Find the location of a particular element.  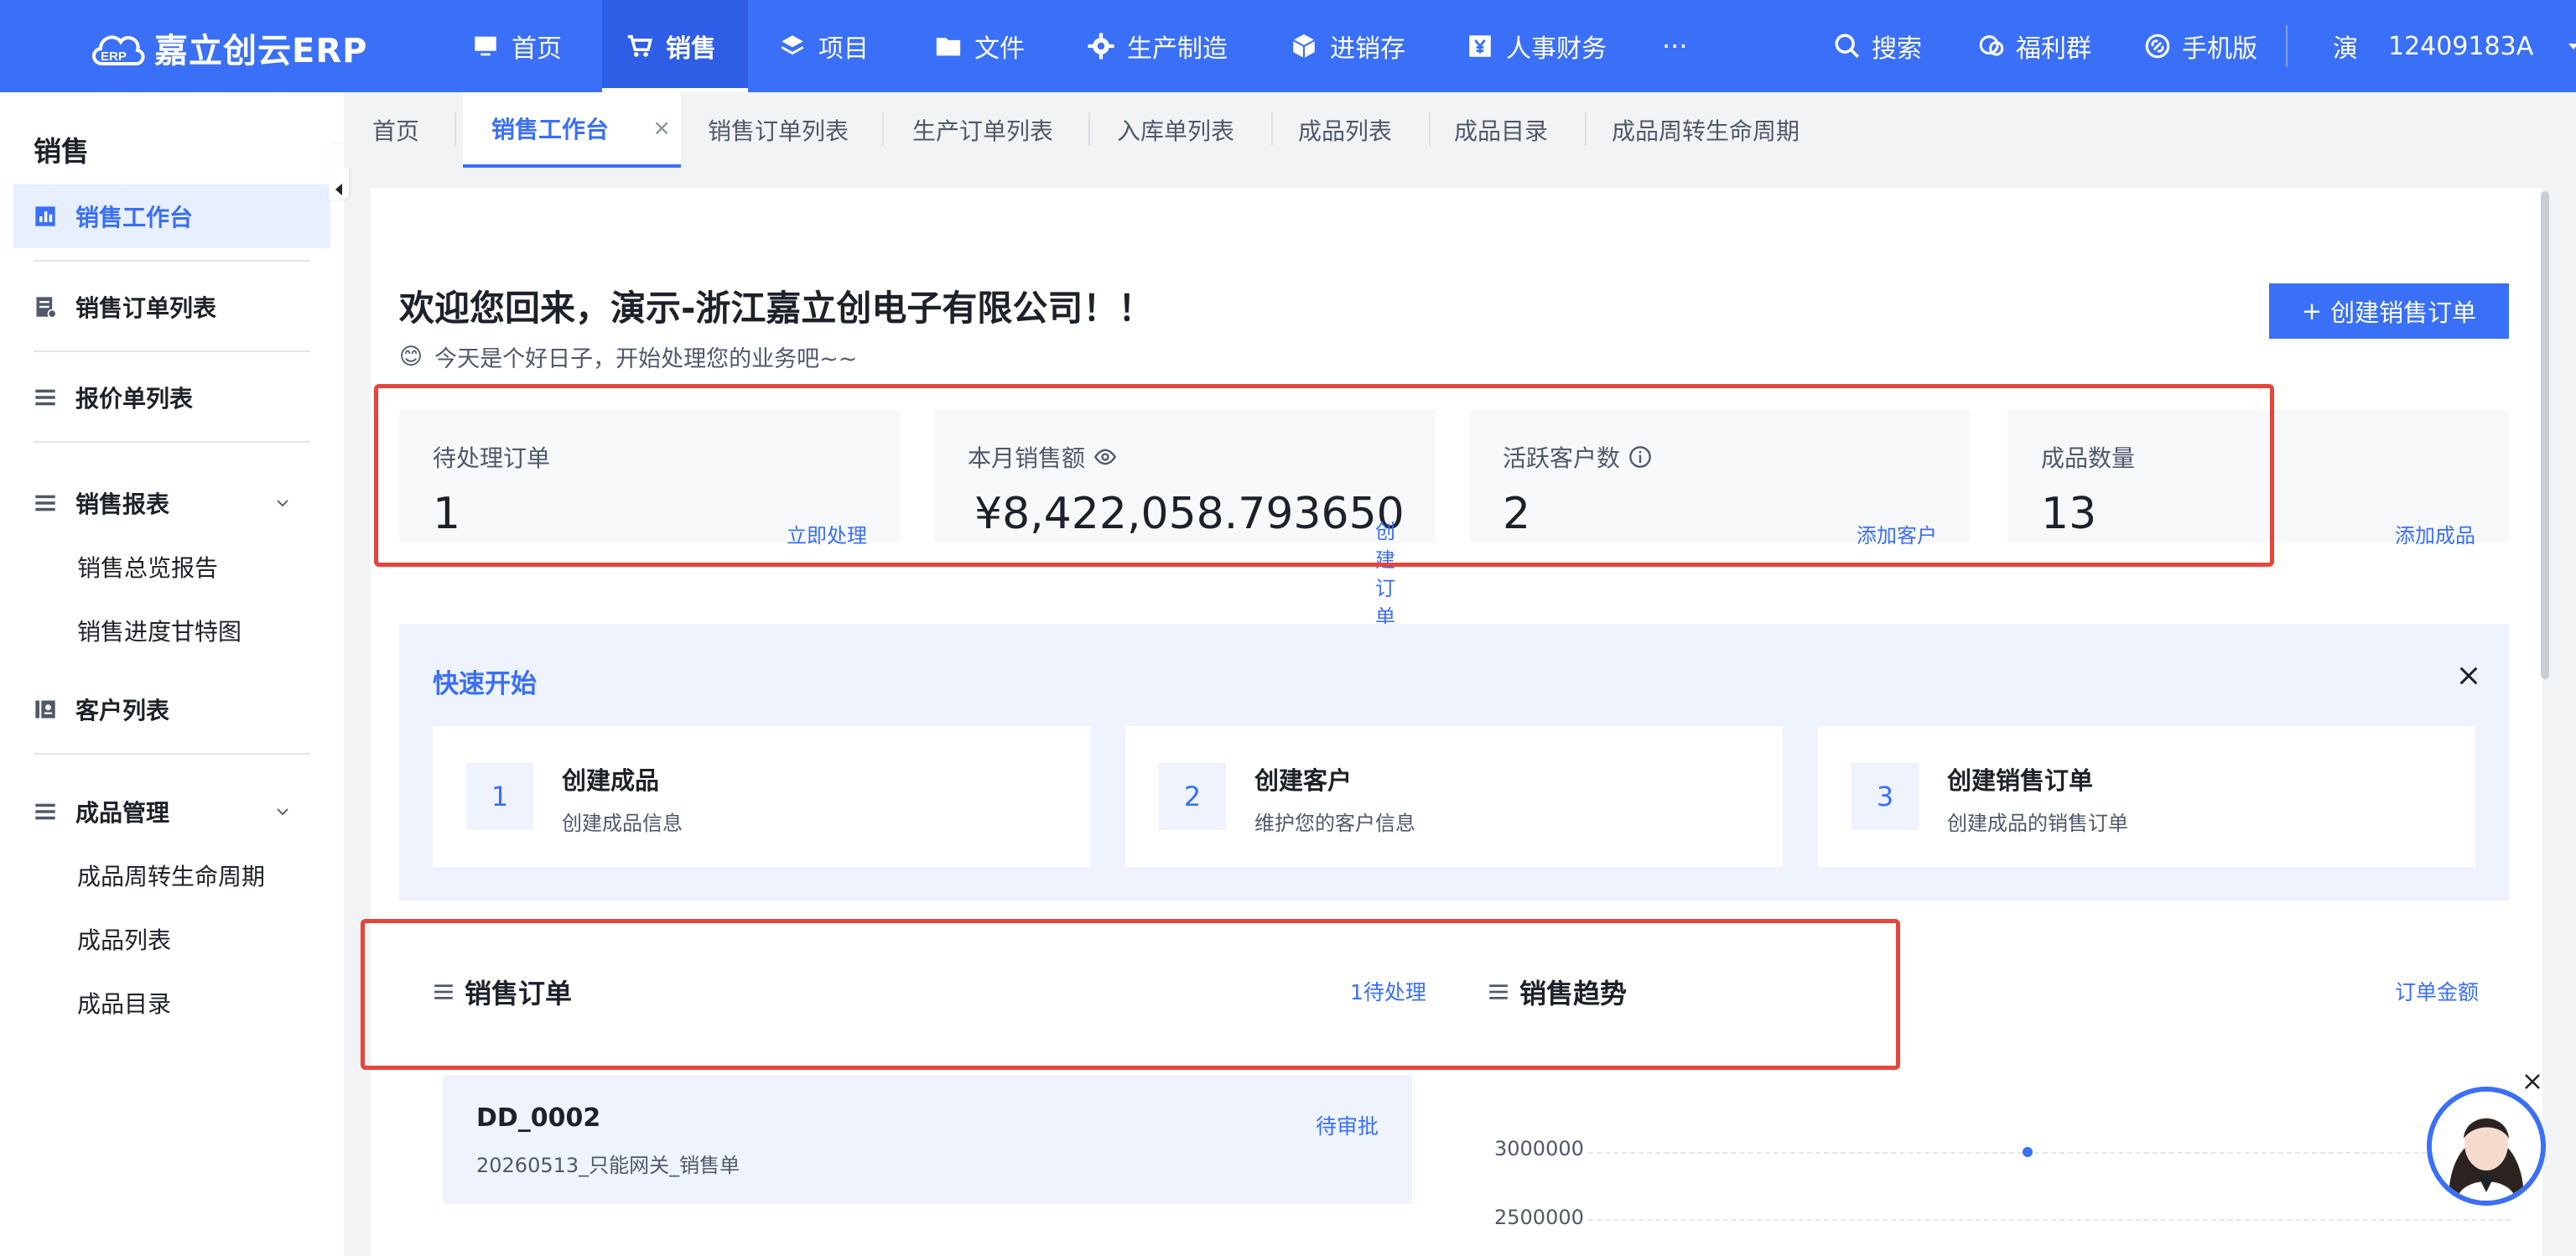

order-id: DD_0002 is located at coordinates (538, 1118).